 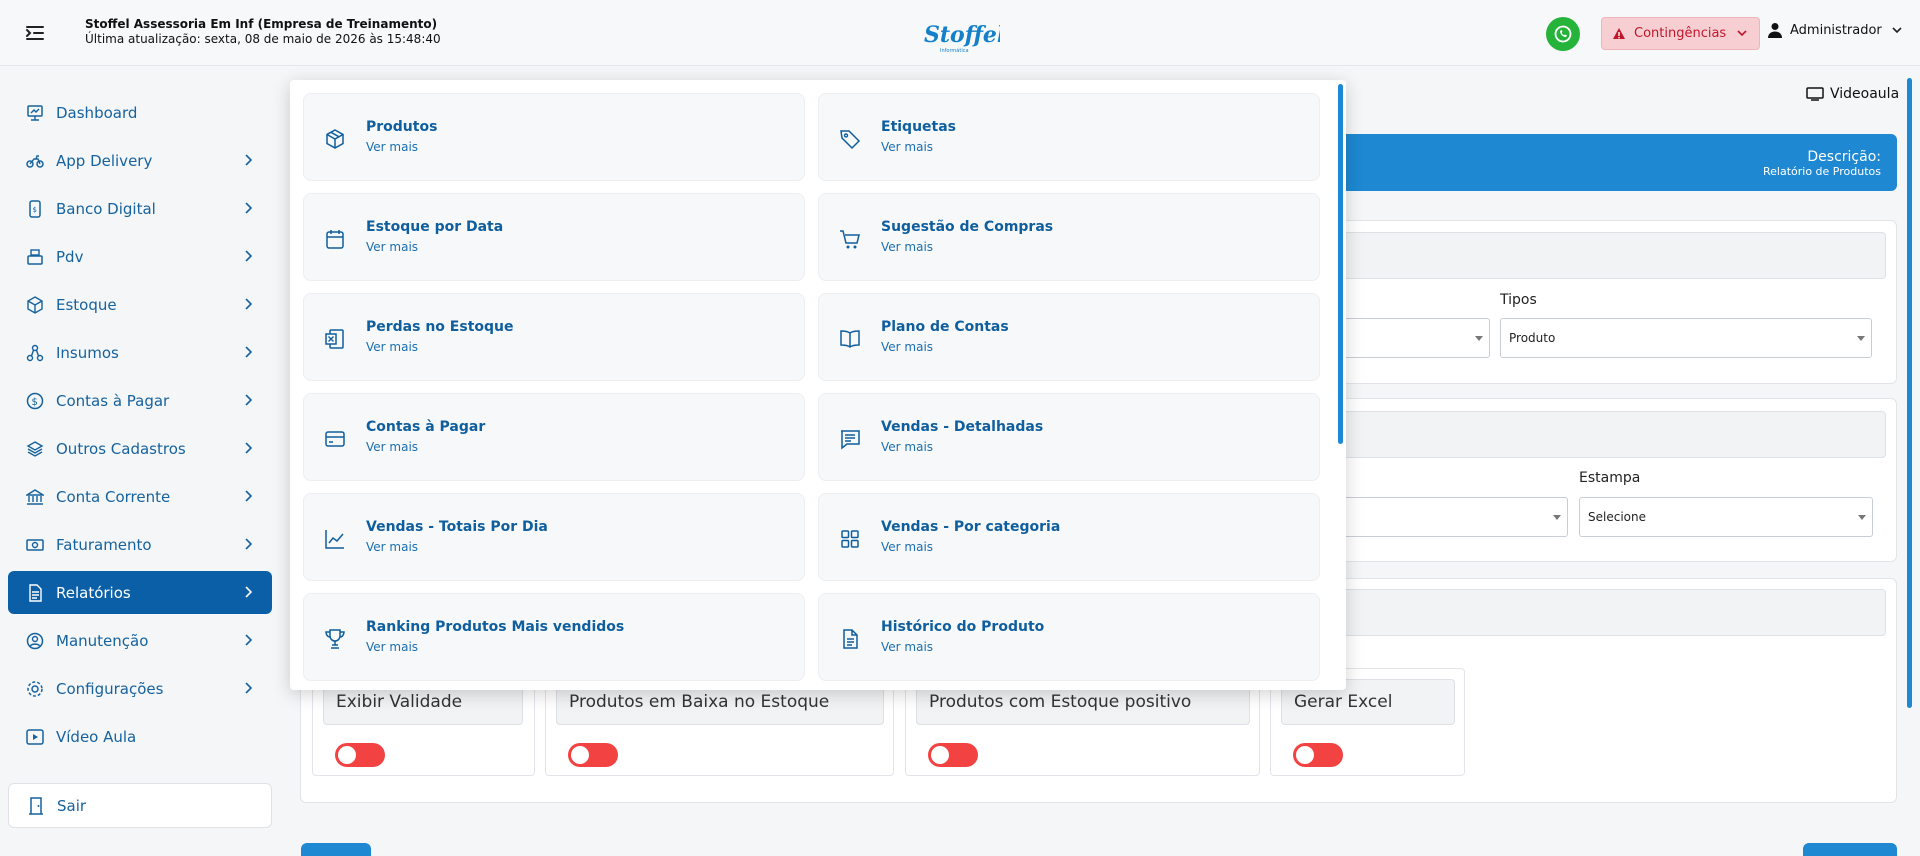 I want to click on report-card-title: Vendas - Detalhadas, so click(x=962, y=427).